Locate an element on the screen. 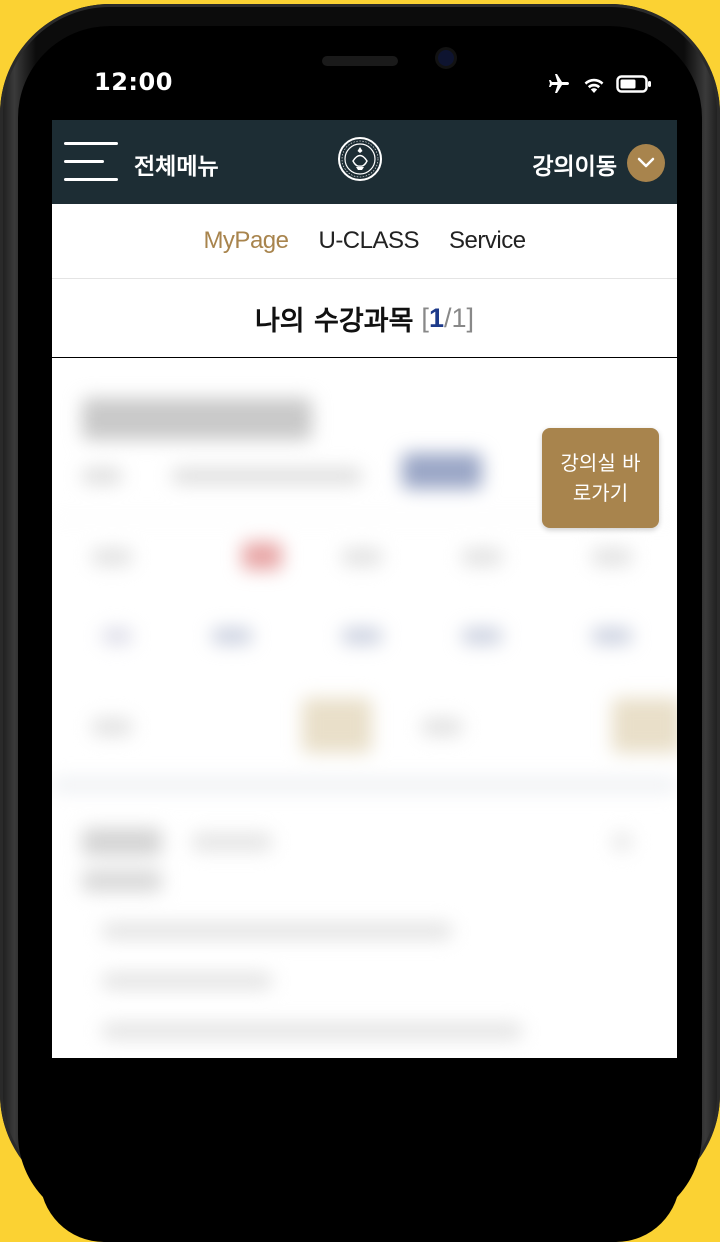  app-header: 전체메뉴 강의이동 is located at coordinates (364, 162).